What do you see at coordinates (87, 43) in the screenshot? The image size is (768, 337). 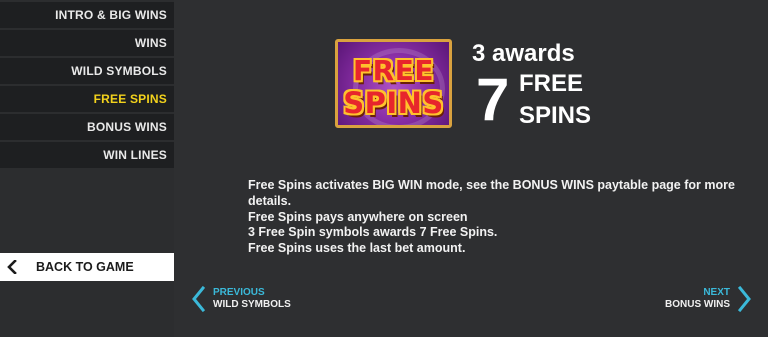 I see `nav-item-wins: WINS` at bounding box center [87, 43].